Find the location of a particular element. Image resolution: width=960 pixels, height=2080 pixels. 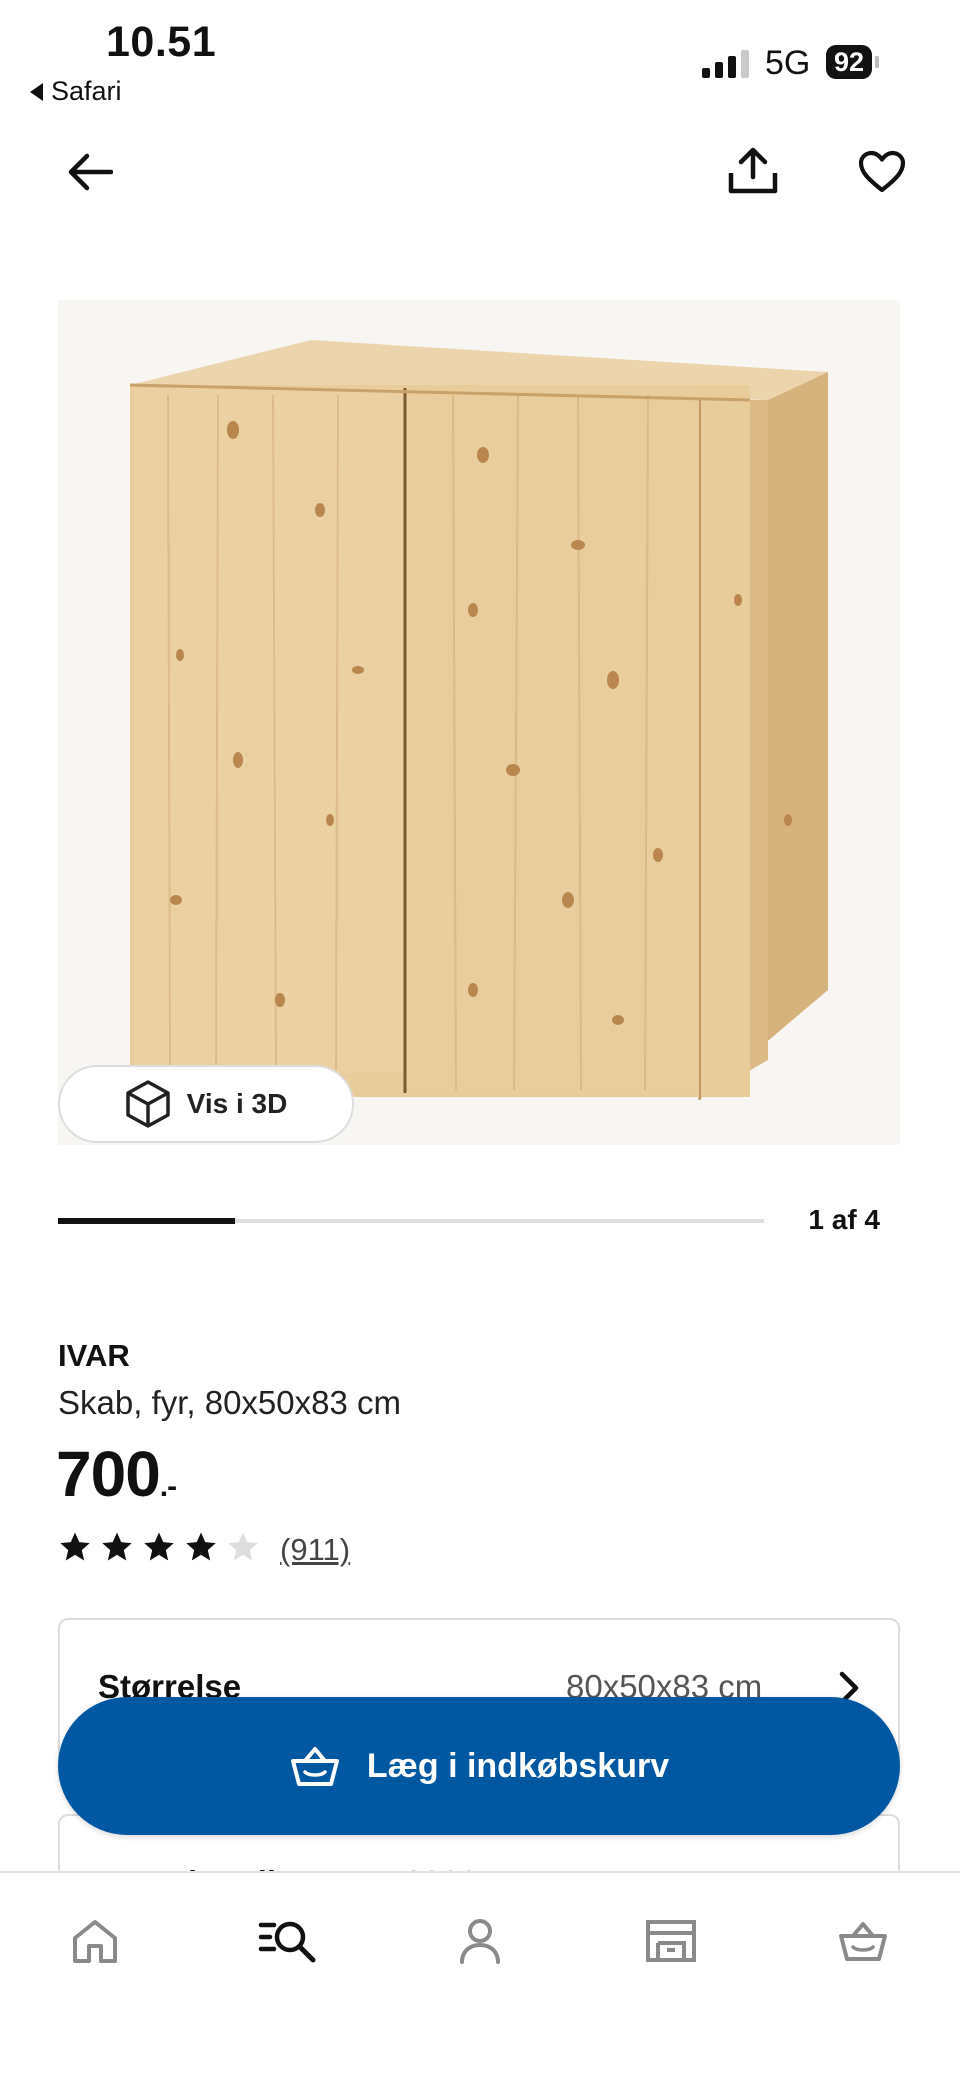

profile-icon is located at coordinates (480, 1941).